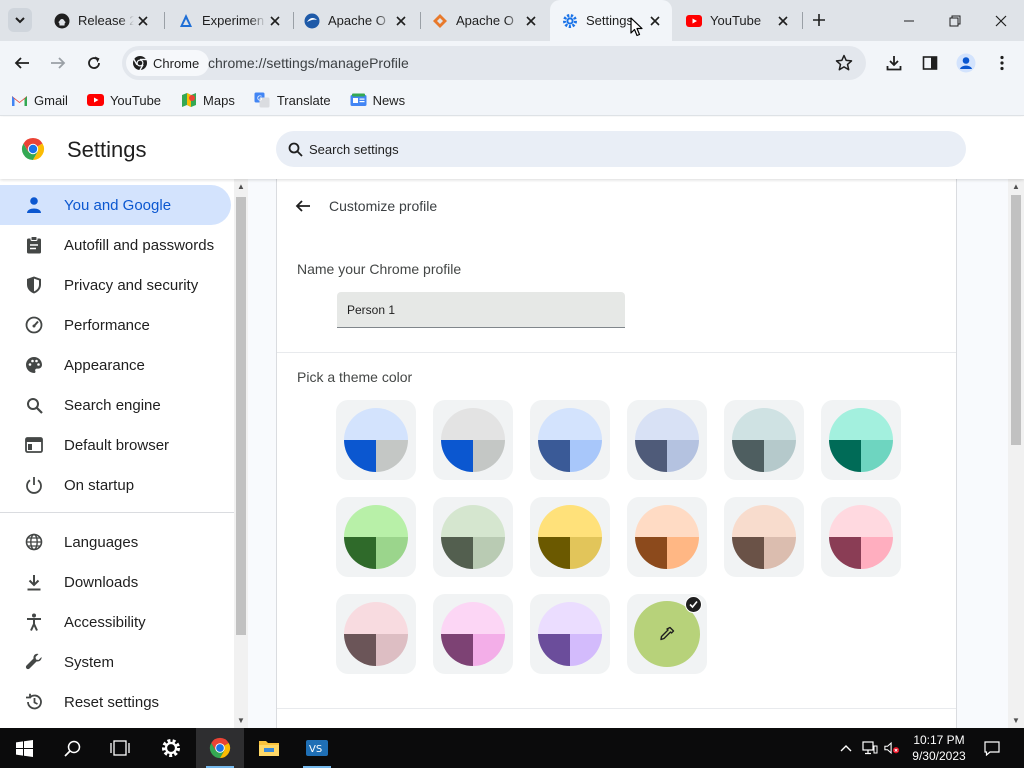 The height and width of the screenshot is (768, 1024). What do you see at coordinates (115, 702) in the screenshot?
I see `sidebar-item-reset-settings: Reset settings` at bounding box center [115, 702].